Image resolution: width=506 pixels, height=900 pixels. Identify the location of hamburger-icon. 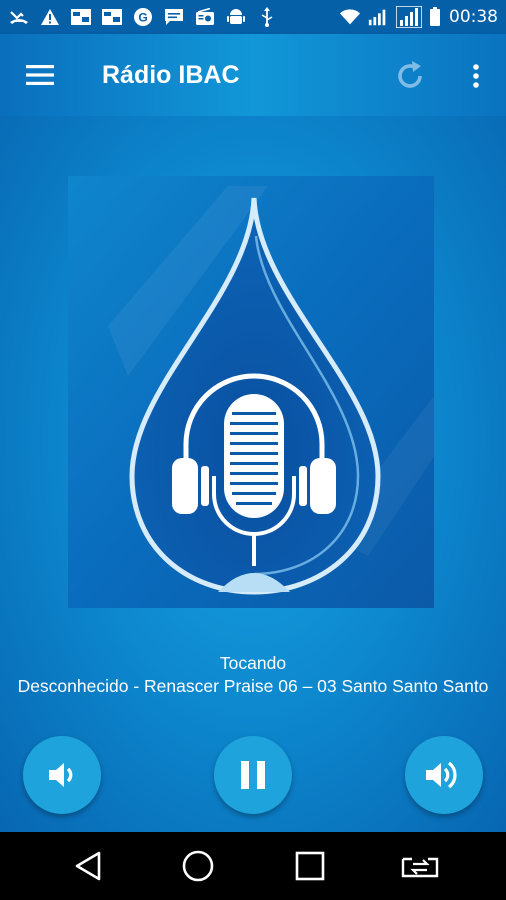
(40, 75).